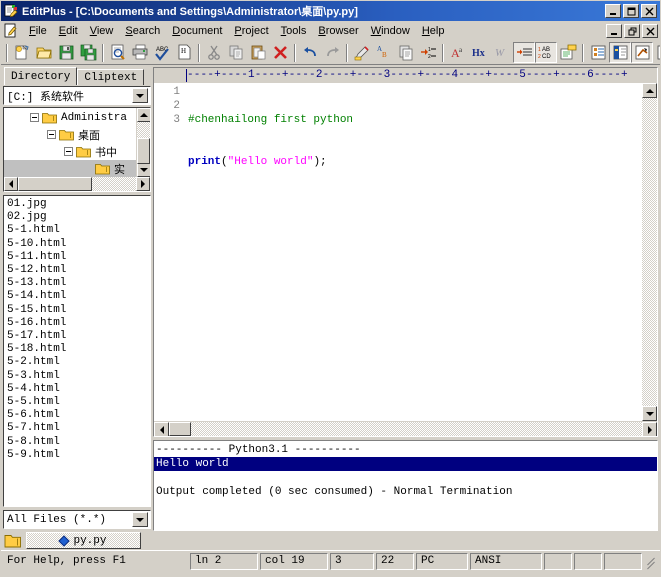 Image resolution: width=661 pixels, height=577 pixels. I want to click on maximize-button, so click(631, 11).